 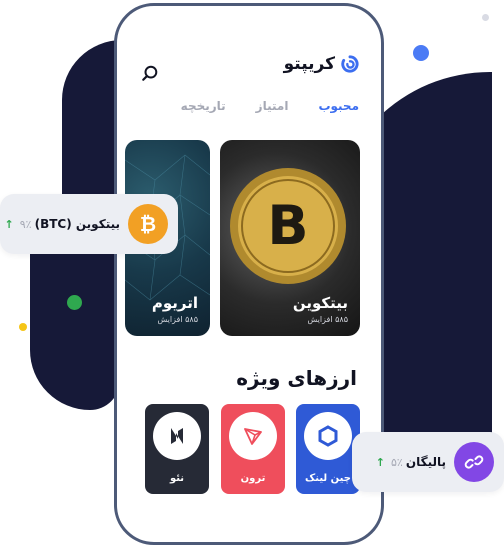 I want to click on tron-icon, so click(x=253, y=436).